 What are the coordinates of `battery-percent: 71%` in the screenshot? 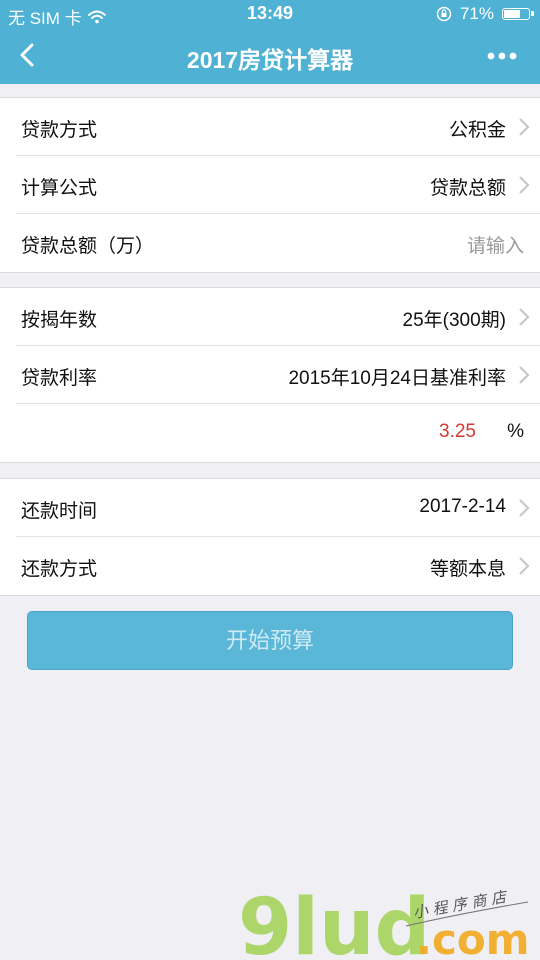 It's located at (476, 13).